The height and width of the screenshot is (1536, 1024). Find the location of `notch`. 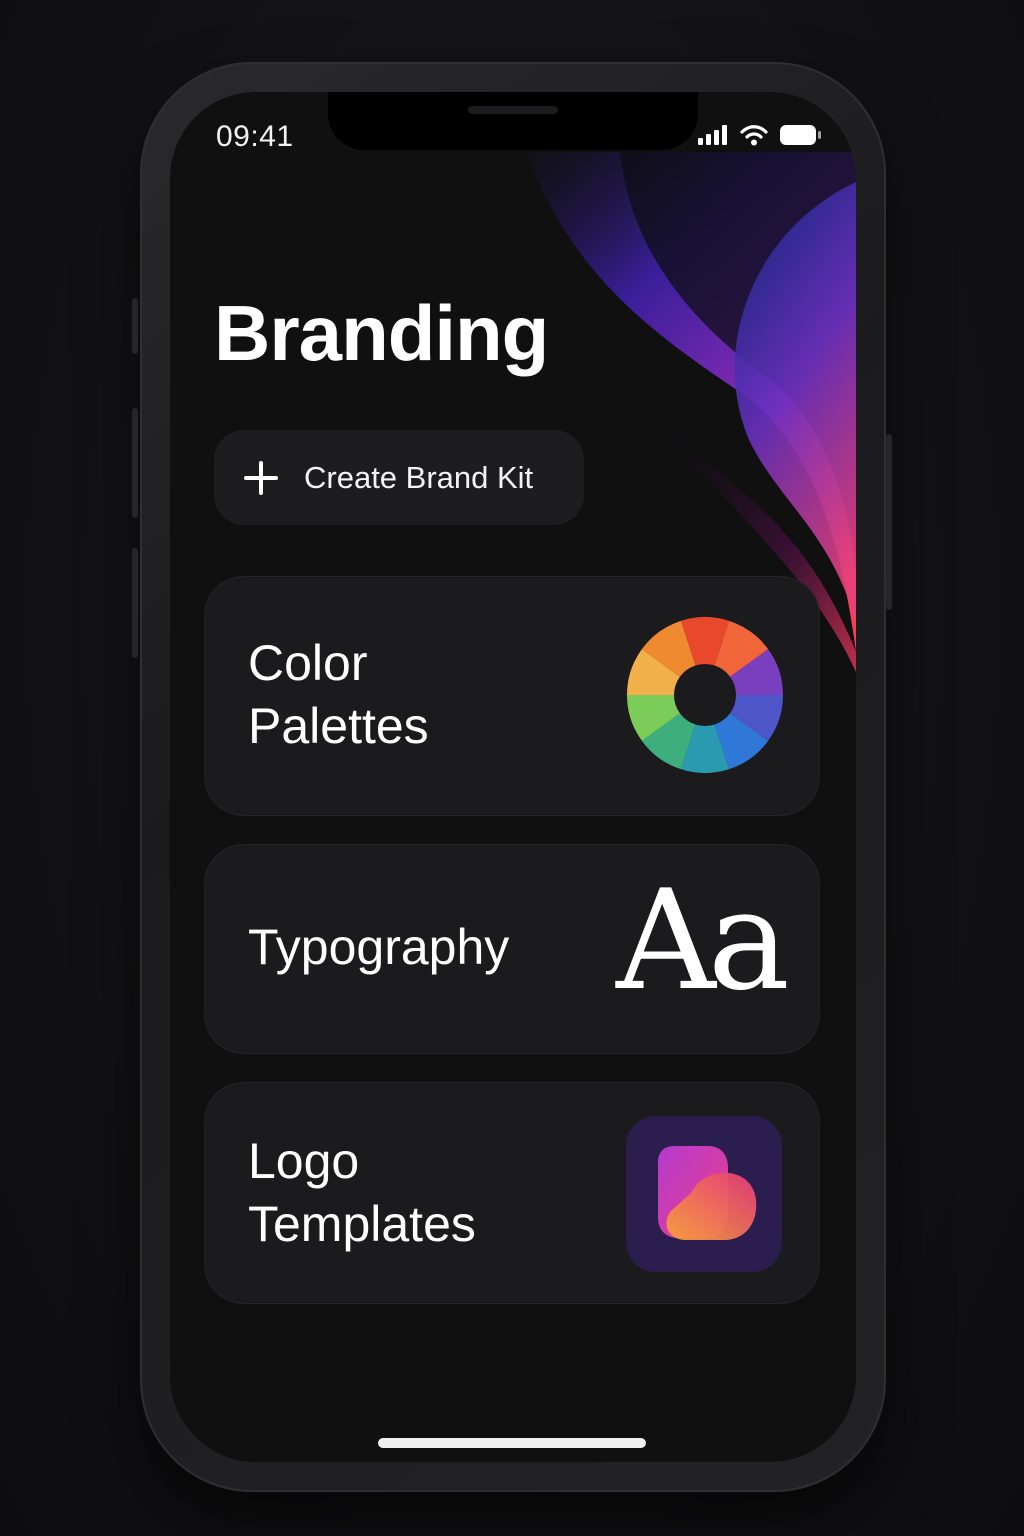

notch is located at coordinates (513, 121).